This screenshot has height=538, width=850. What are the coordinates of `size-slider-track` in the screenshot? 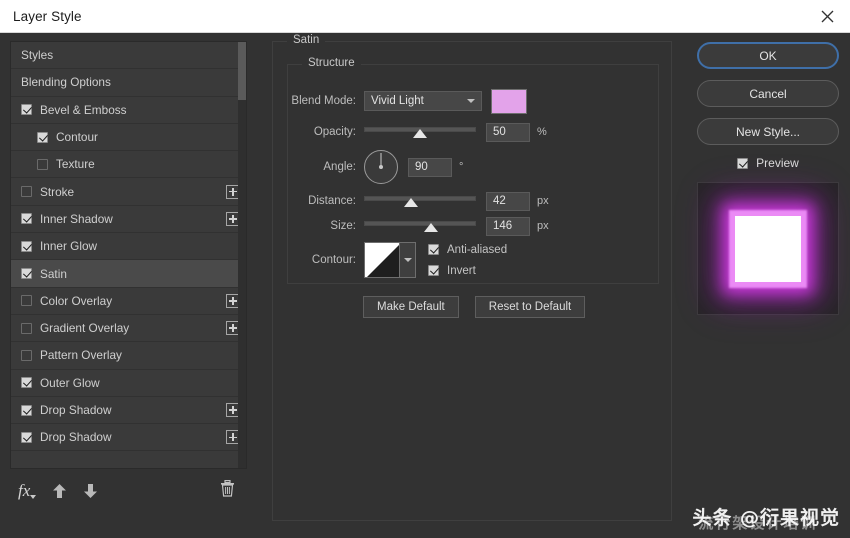 It's located at (420, 223).